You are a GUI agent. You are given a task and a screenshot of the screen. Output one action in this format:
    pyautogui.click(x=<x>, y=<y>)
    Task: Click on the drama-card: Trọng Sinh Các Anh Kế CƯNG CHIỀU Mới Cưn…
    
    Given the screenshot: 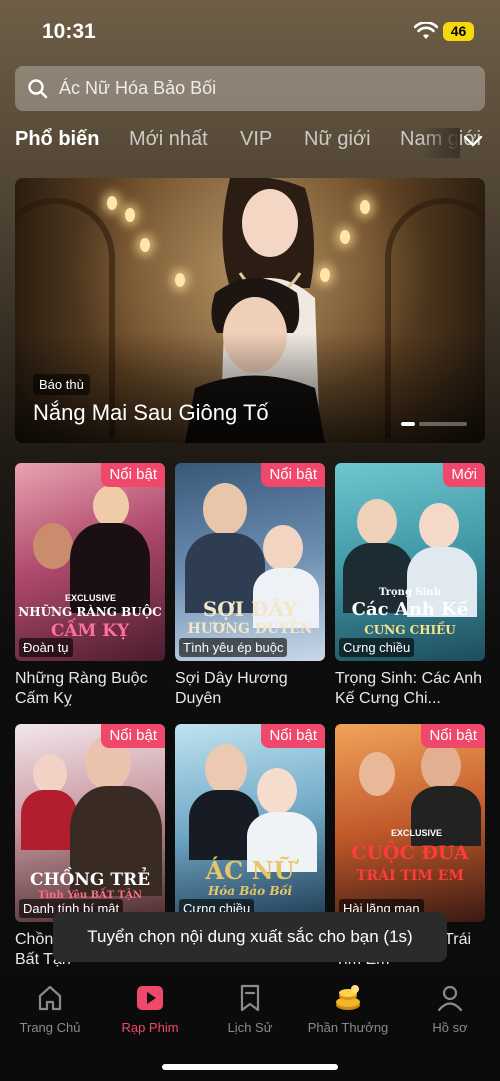 What is the action you would take?
    pyautogui.click(x=410, y=586)
    